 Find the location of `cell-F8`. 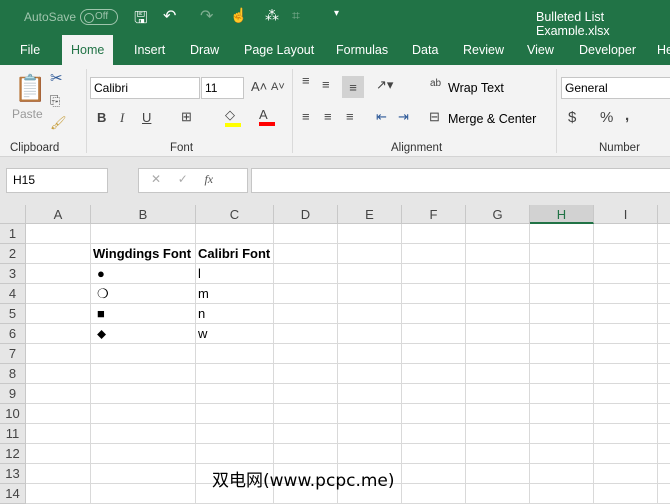

cell-F8 is located at coordinates (434, 374).